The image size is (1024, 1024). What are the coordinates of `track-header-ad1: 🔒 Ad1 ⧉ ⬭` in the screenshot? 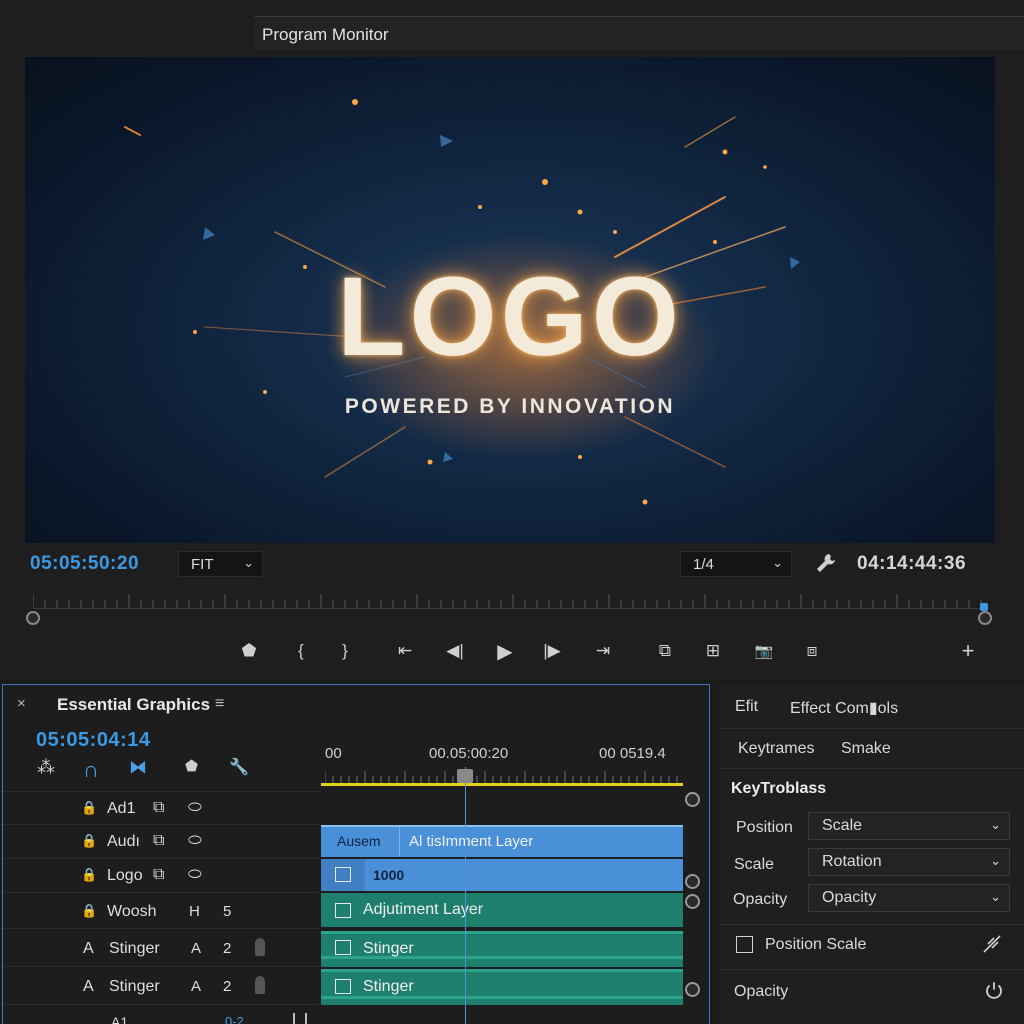 It's located at (161, 807).